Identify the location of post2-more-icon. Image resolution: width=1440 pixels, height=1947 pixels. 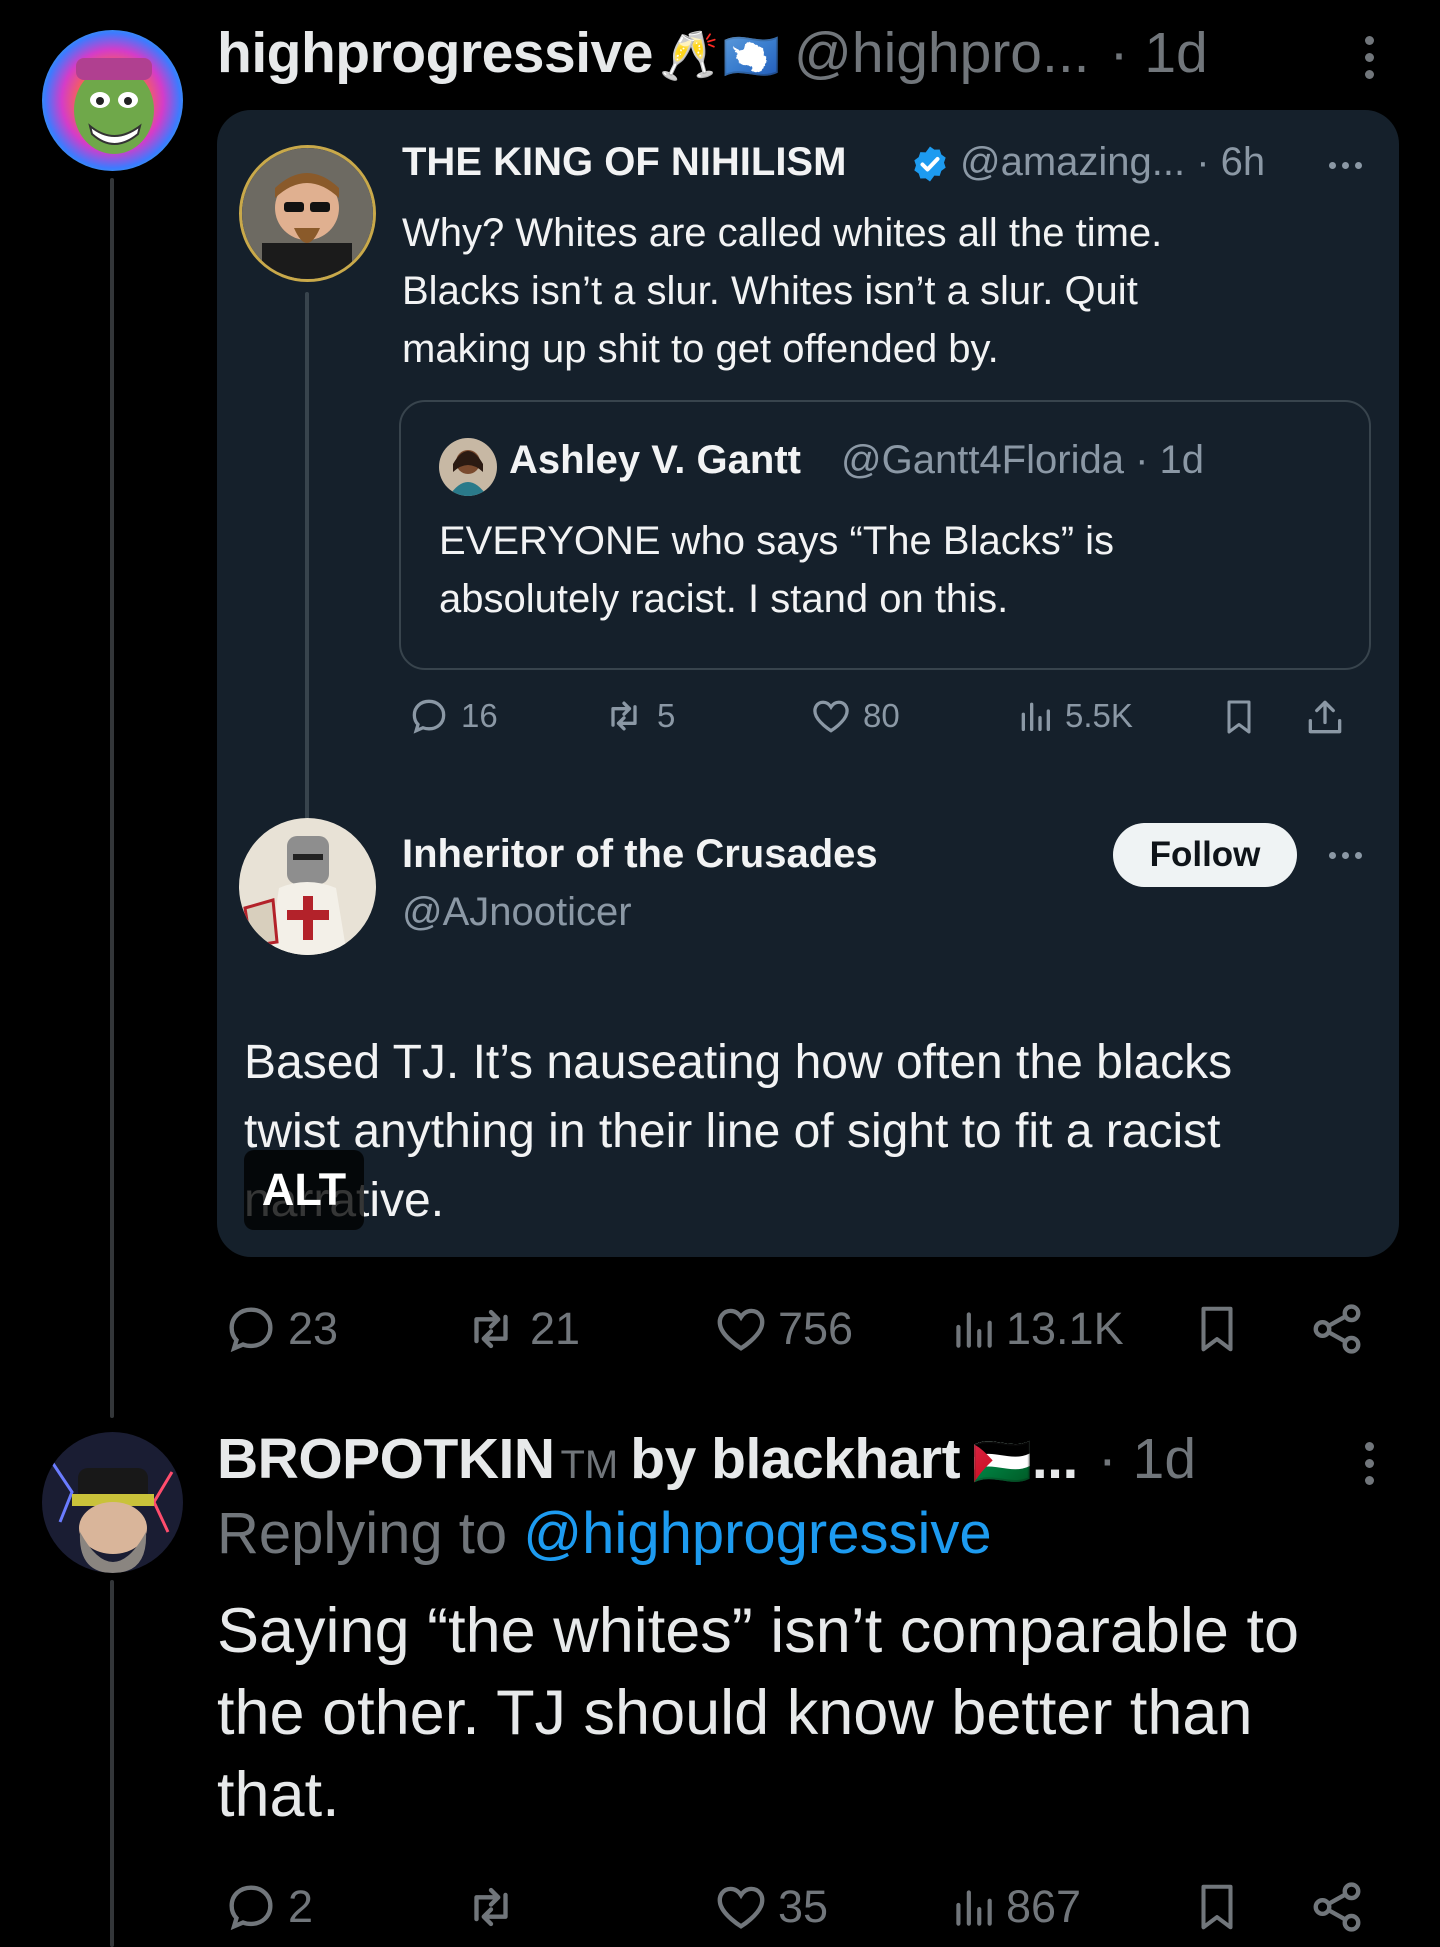
(1369, 1463).